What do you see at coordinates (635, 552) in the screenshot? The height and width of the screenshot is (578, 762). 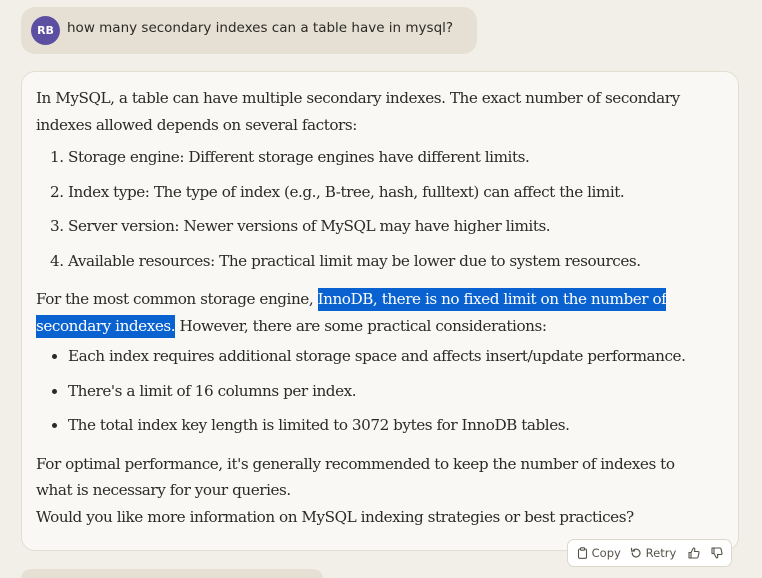 I see `retry-icon` at bounding box center [635, 552].